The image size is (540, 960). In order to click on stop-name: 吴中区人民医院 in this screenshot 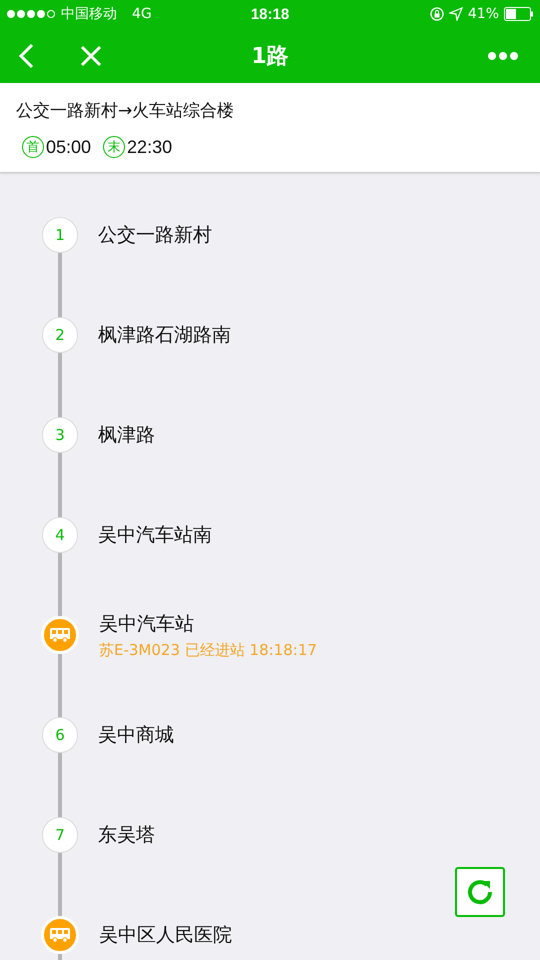, I will do `click(165, 935)`.